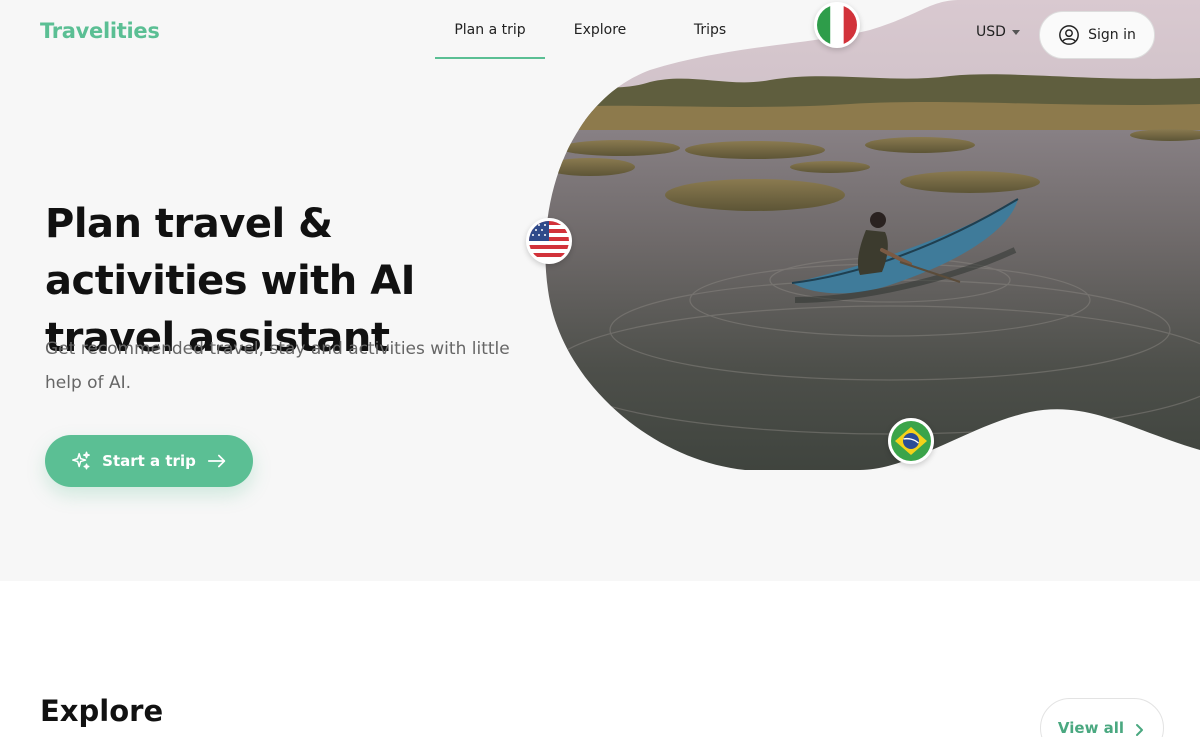 This screenshot has height=737, width=1200. Describe the element at coordinates (911, 441) in the screenshot. I see `brazil-flag-icon` at that location.